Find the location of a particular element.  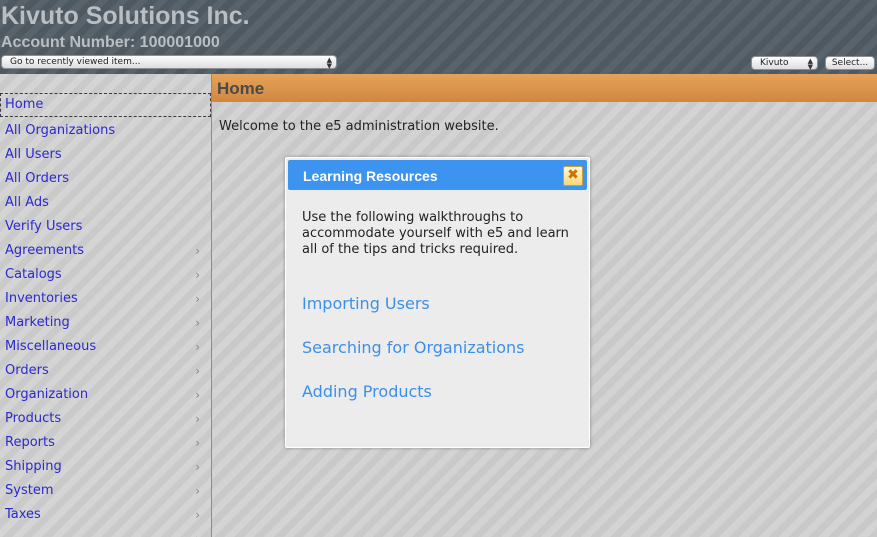

recently-viewed-select: Go to recently viewed item... ▲ ▼ is located at coordinates (169, 62).